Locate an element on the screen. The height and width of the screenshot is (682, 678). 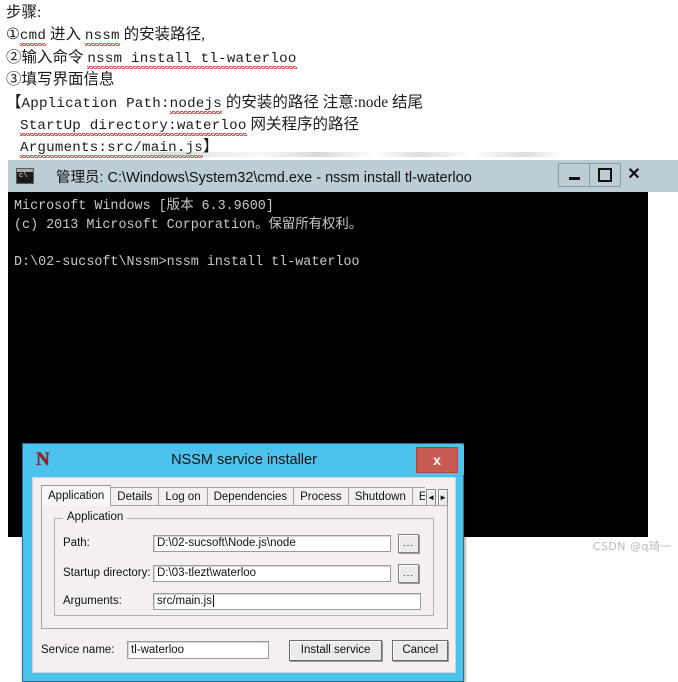
console-icon is located at coordinates (25, 176).